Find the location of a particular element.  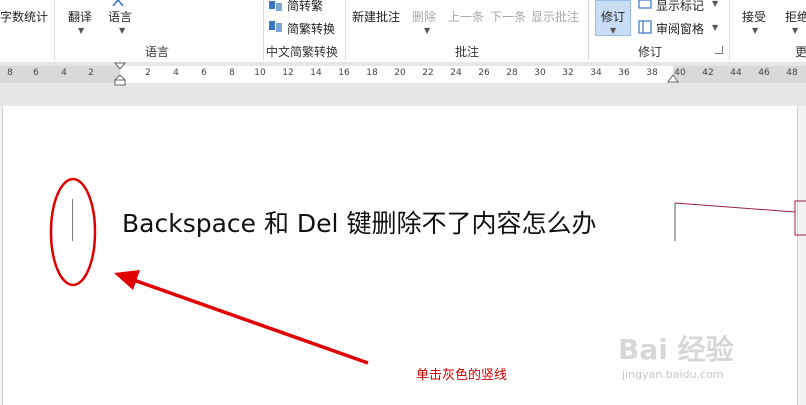

watermark-url: jingyan.baidu.com is located at coordinates (673, 374).